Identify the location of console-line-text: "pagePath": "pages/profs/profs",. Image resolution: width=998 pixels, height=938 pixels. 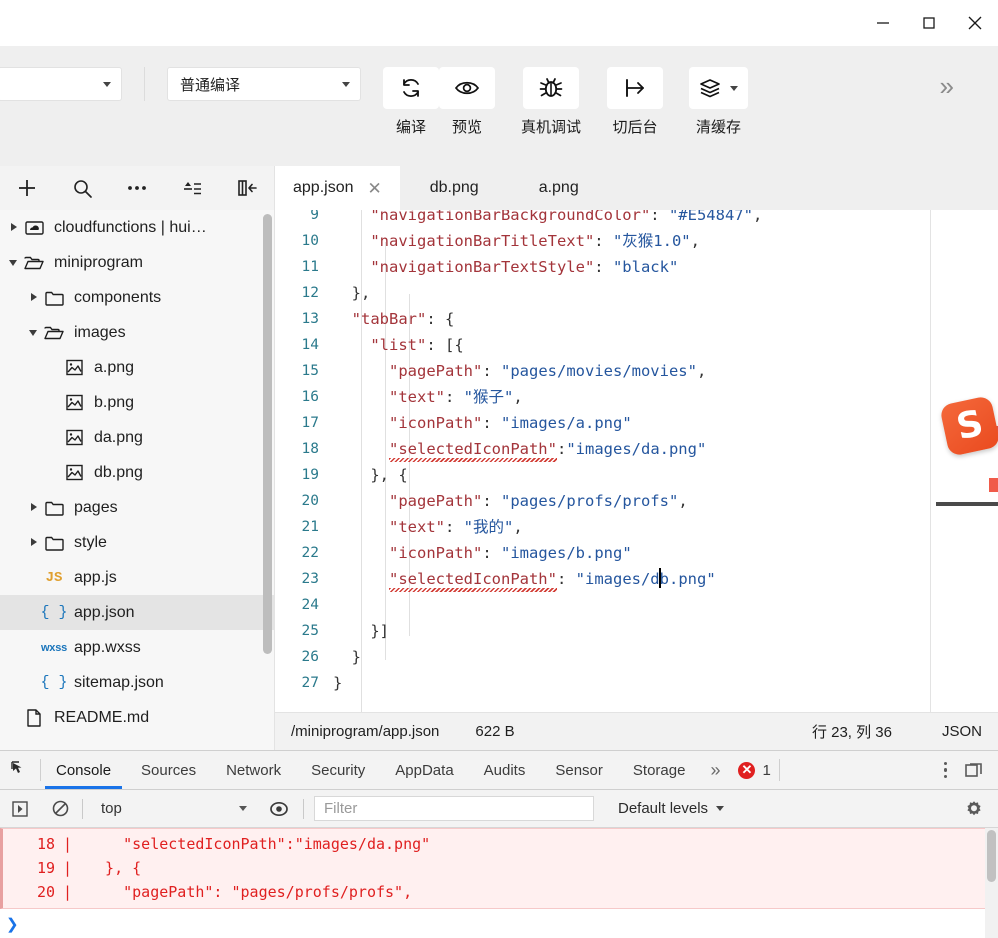
(250, 892).